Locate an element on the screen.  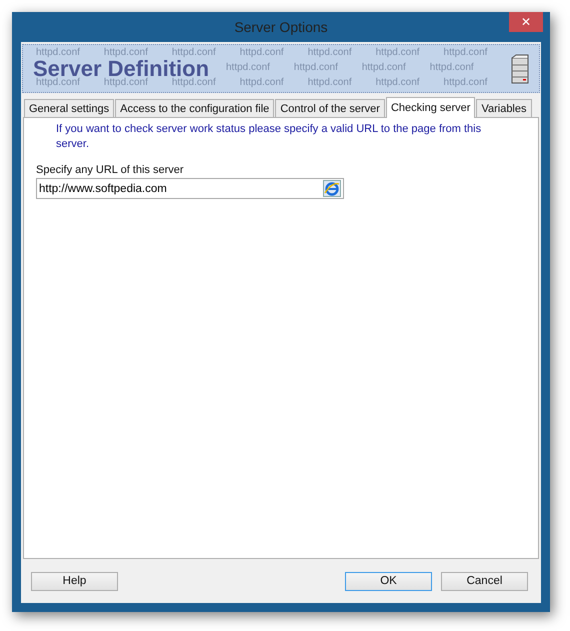
tab: General settings is located at coordinates (69, 108).